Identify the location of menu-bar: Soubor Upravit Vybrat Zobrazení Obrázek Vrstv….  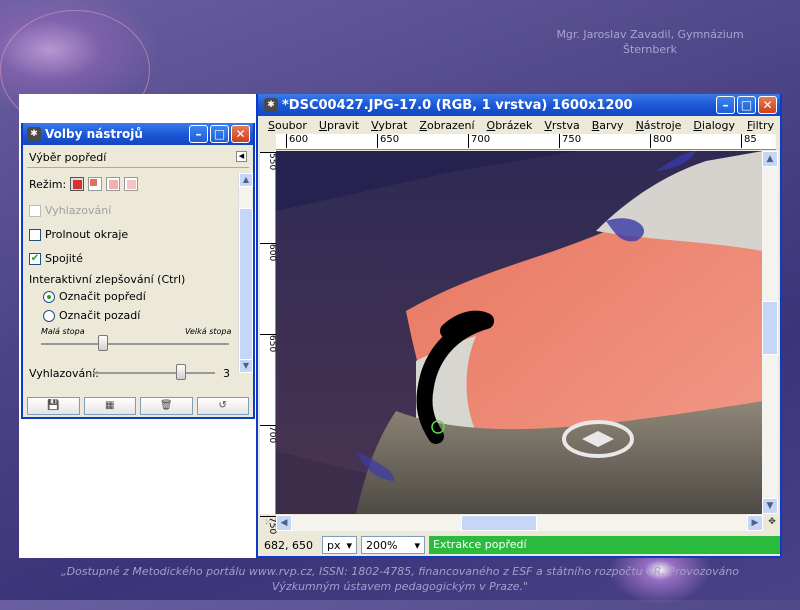
(519, 125).